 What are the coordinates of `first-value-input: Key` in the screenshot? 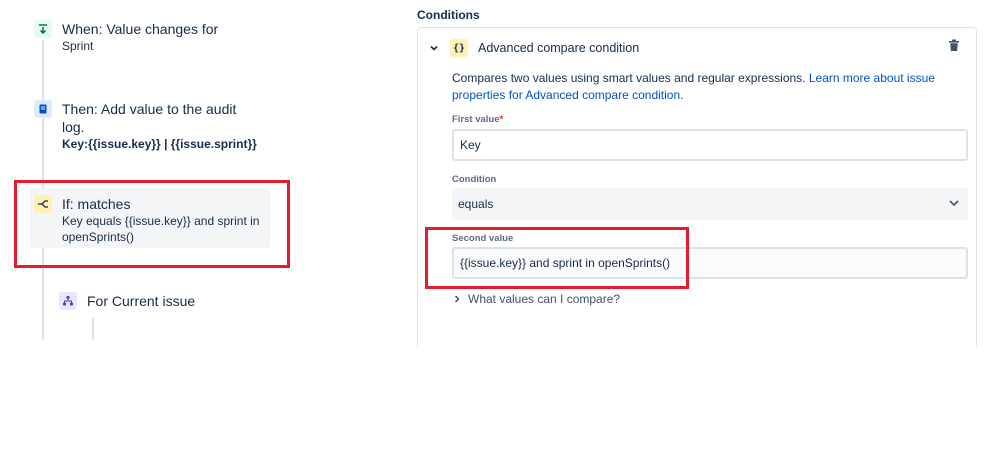 It's located at (710, 145).